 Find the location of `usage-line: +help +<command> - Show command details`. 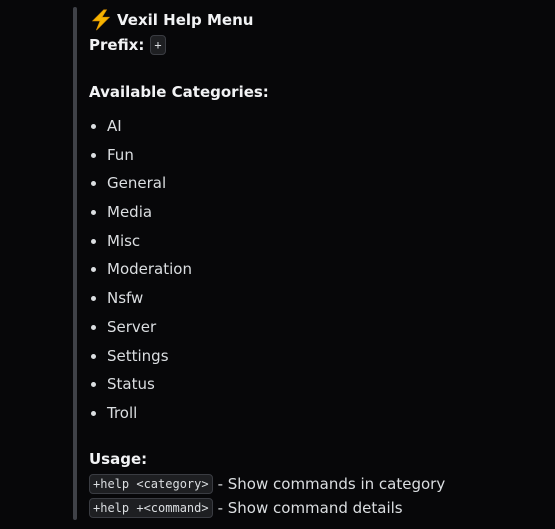

usage-line: +help +<command> - Show command details is located at coordinates (246, 508).